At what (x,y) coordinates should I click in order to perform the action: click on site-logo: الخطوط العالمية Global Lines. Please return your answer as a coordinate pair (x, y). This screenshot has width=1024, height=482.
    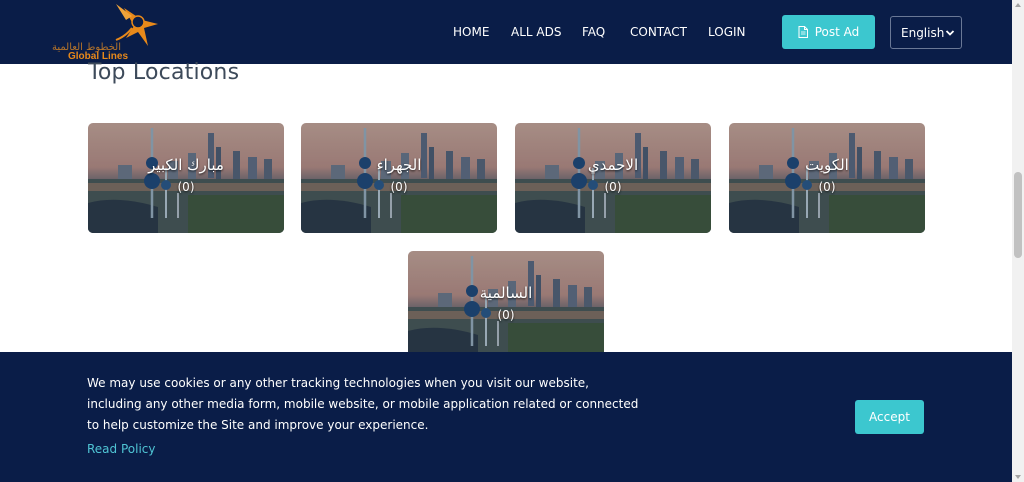
    Looking at the image, I should click on (103, 32).